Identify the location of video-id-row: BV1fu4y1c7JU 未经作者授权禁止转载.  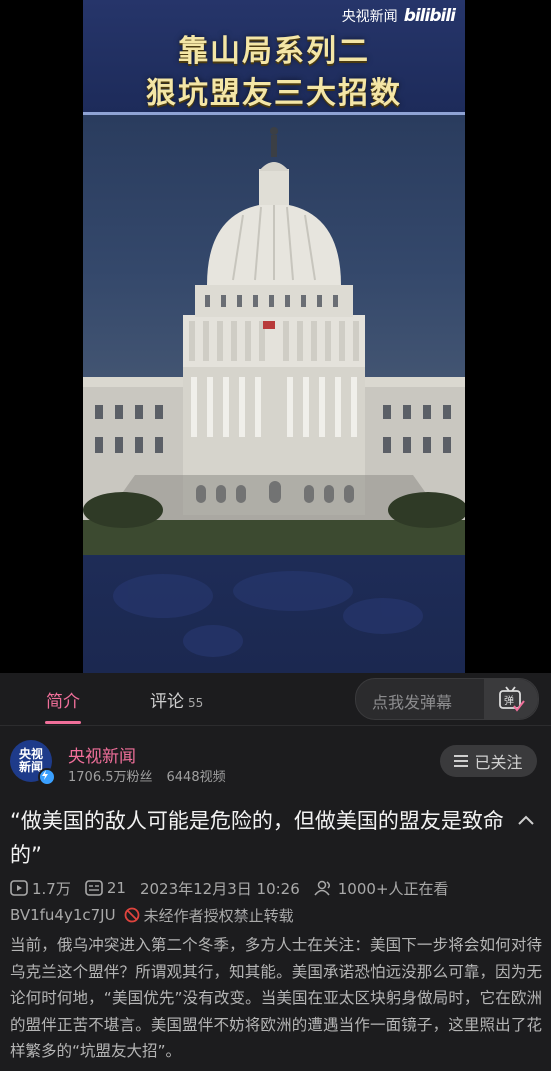
(152, 915).